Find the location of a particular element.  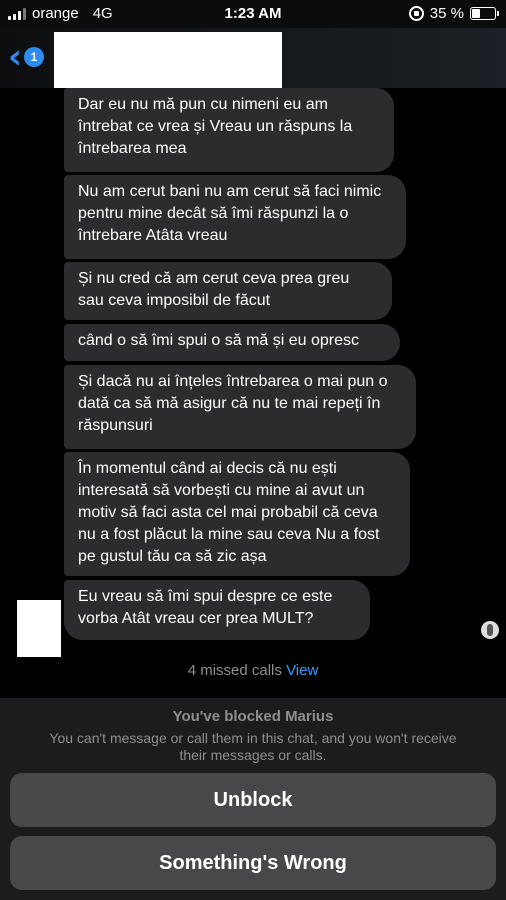

seen-receipt-avatar is located at coordinates (490, 630).